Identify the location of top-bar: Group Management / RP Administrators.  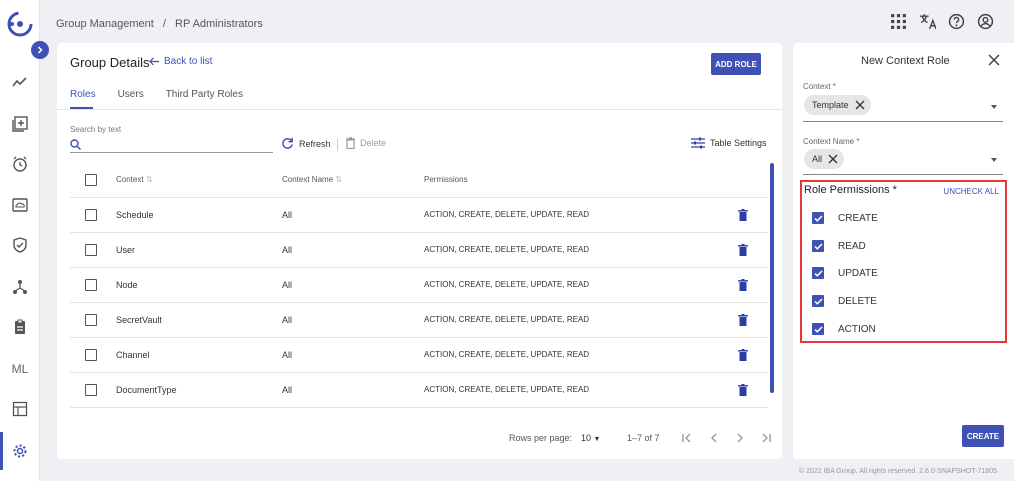
(527, 22).